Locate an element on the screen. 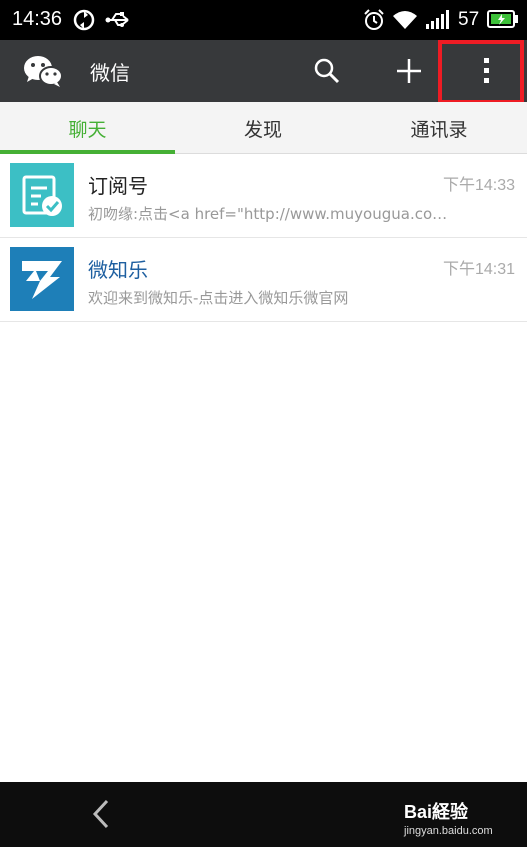 The width and height of the screenshot is (527, 847). search-button is located at coordinates (327, 71).